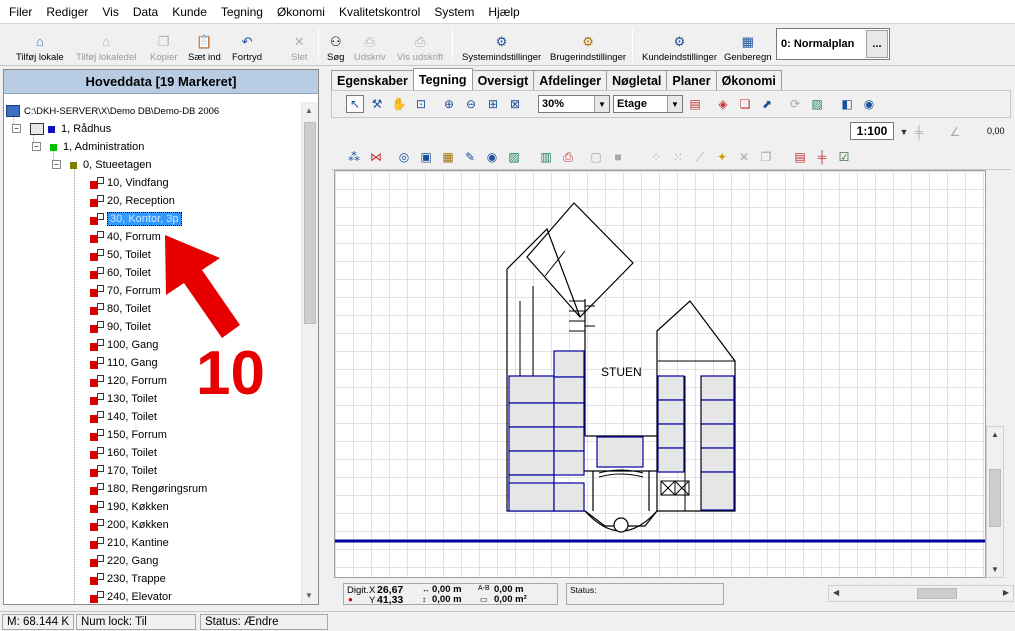 The image size is (1015, 631). Describe the element at coordinates (376, 157) in the screenshot. I see `select-layer-icon: ⋈` at that location.